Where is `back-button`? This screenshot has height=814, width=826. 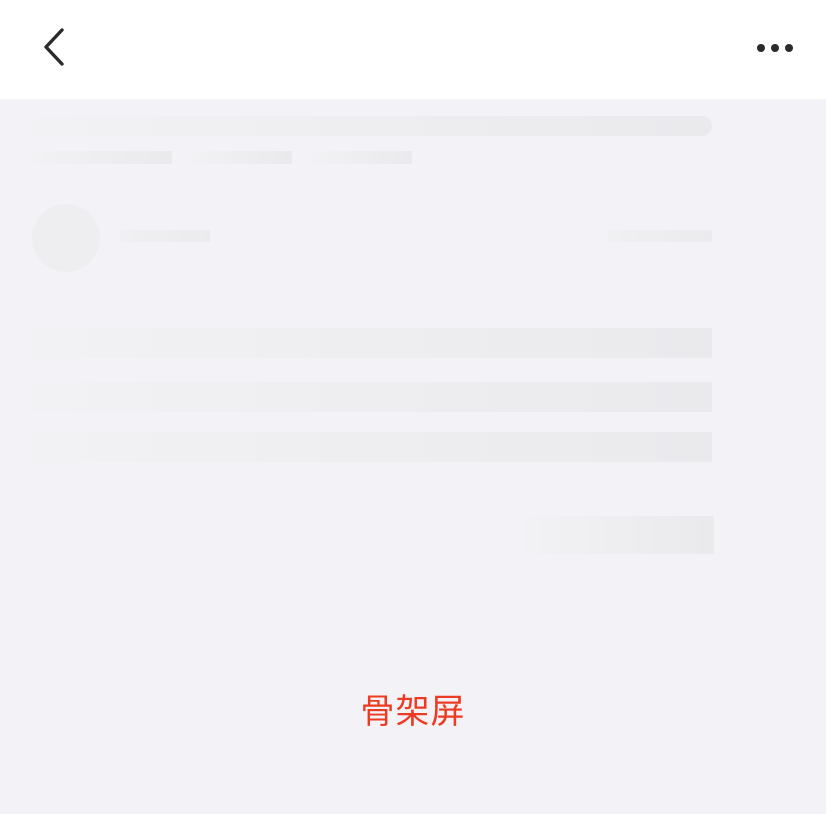 back-button is located at coordinates (56, 47).